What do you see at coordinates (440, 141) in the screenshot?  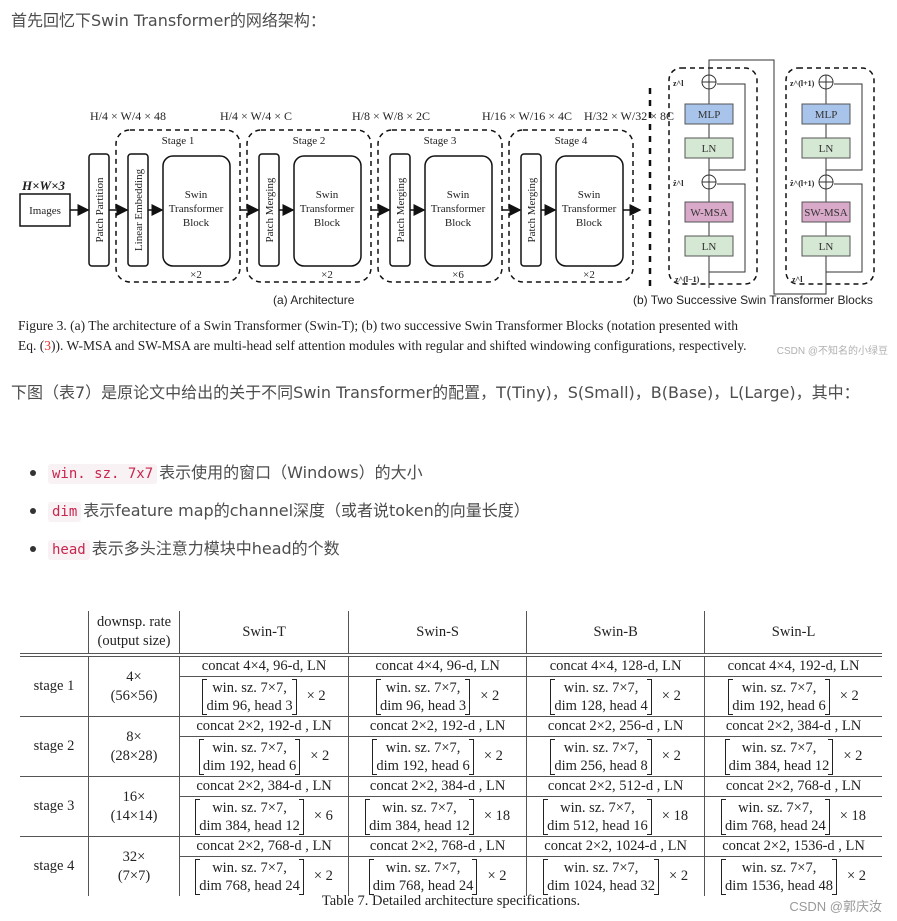 I see `stage-label: Stage 3` at bounding box center [440, 141].